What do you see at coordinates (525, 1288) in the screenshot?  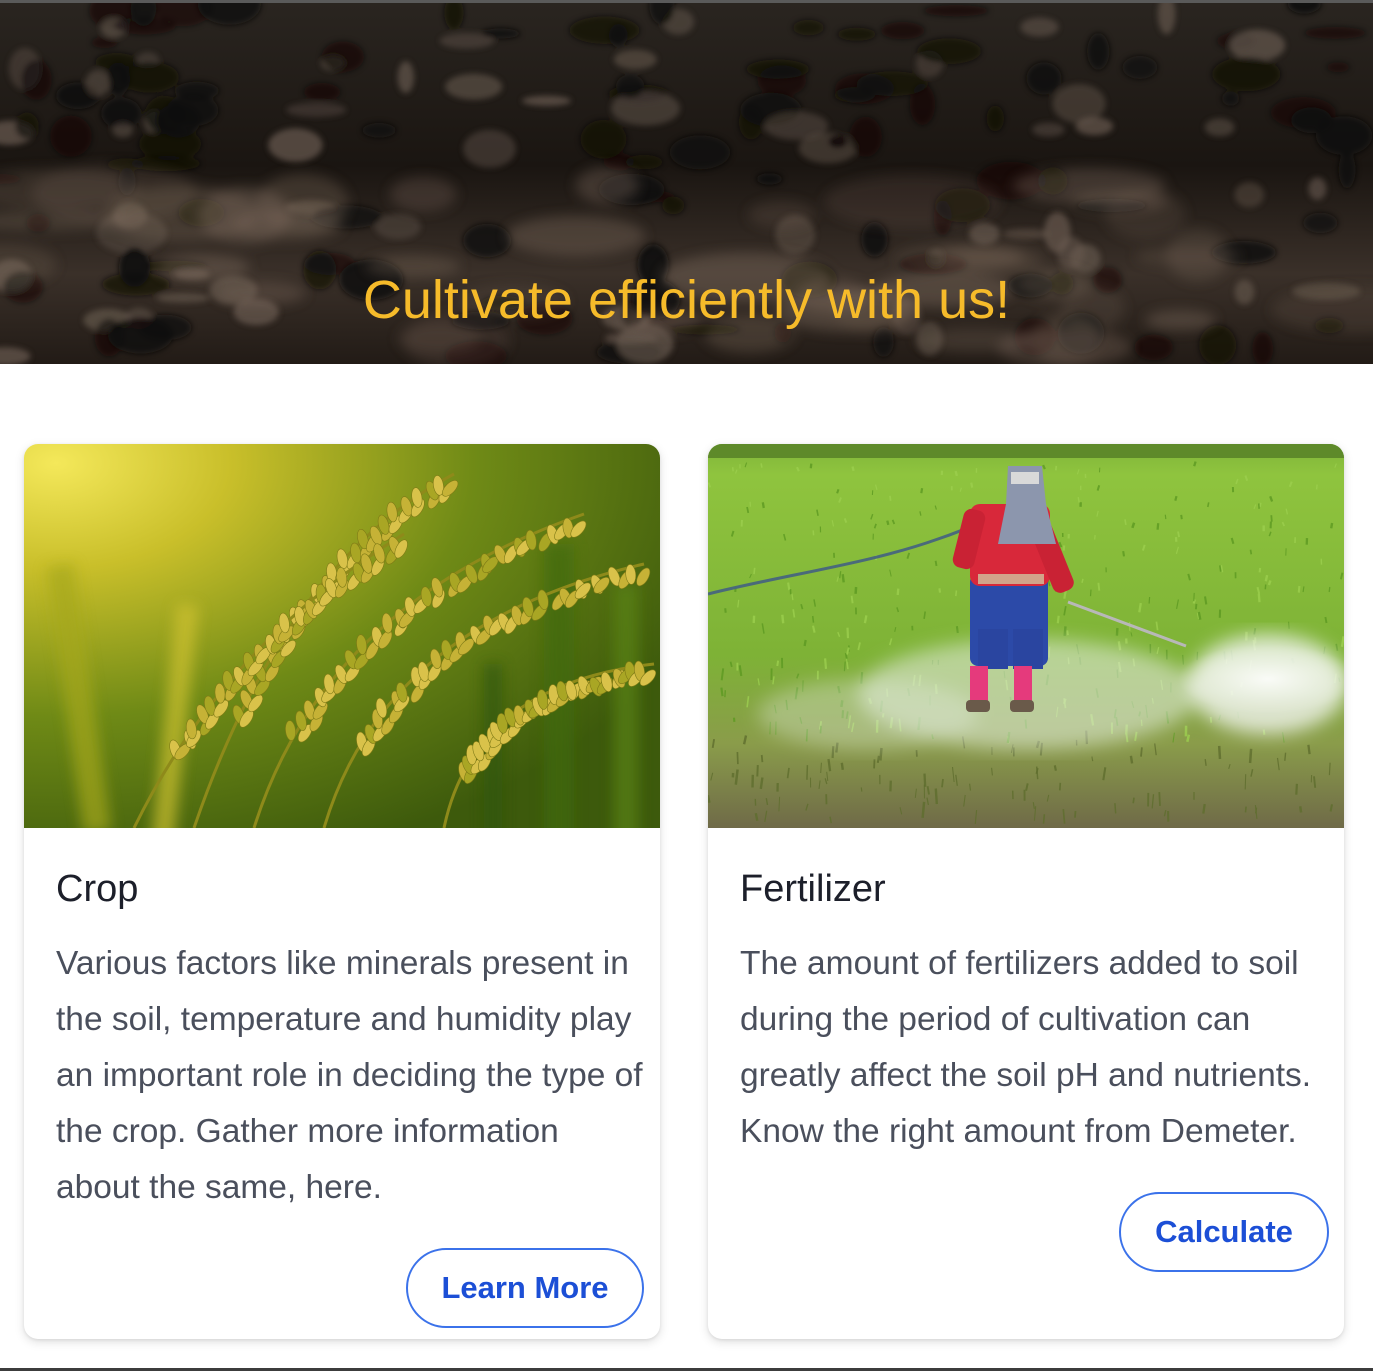 I see `learn-more-button: Learn More` at bounding box center [525, 1288].